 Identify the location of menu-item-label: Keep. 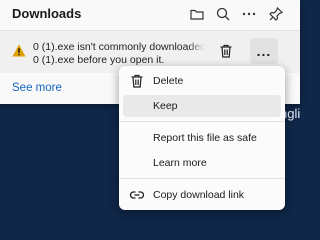
(165, 106).